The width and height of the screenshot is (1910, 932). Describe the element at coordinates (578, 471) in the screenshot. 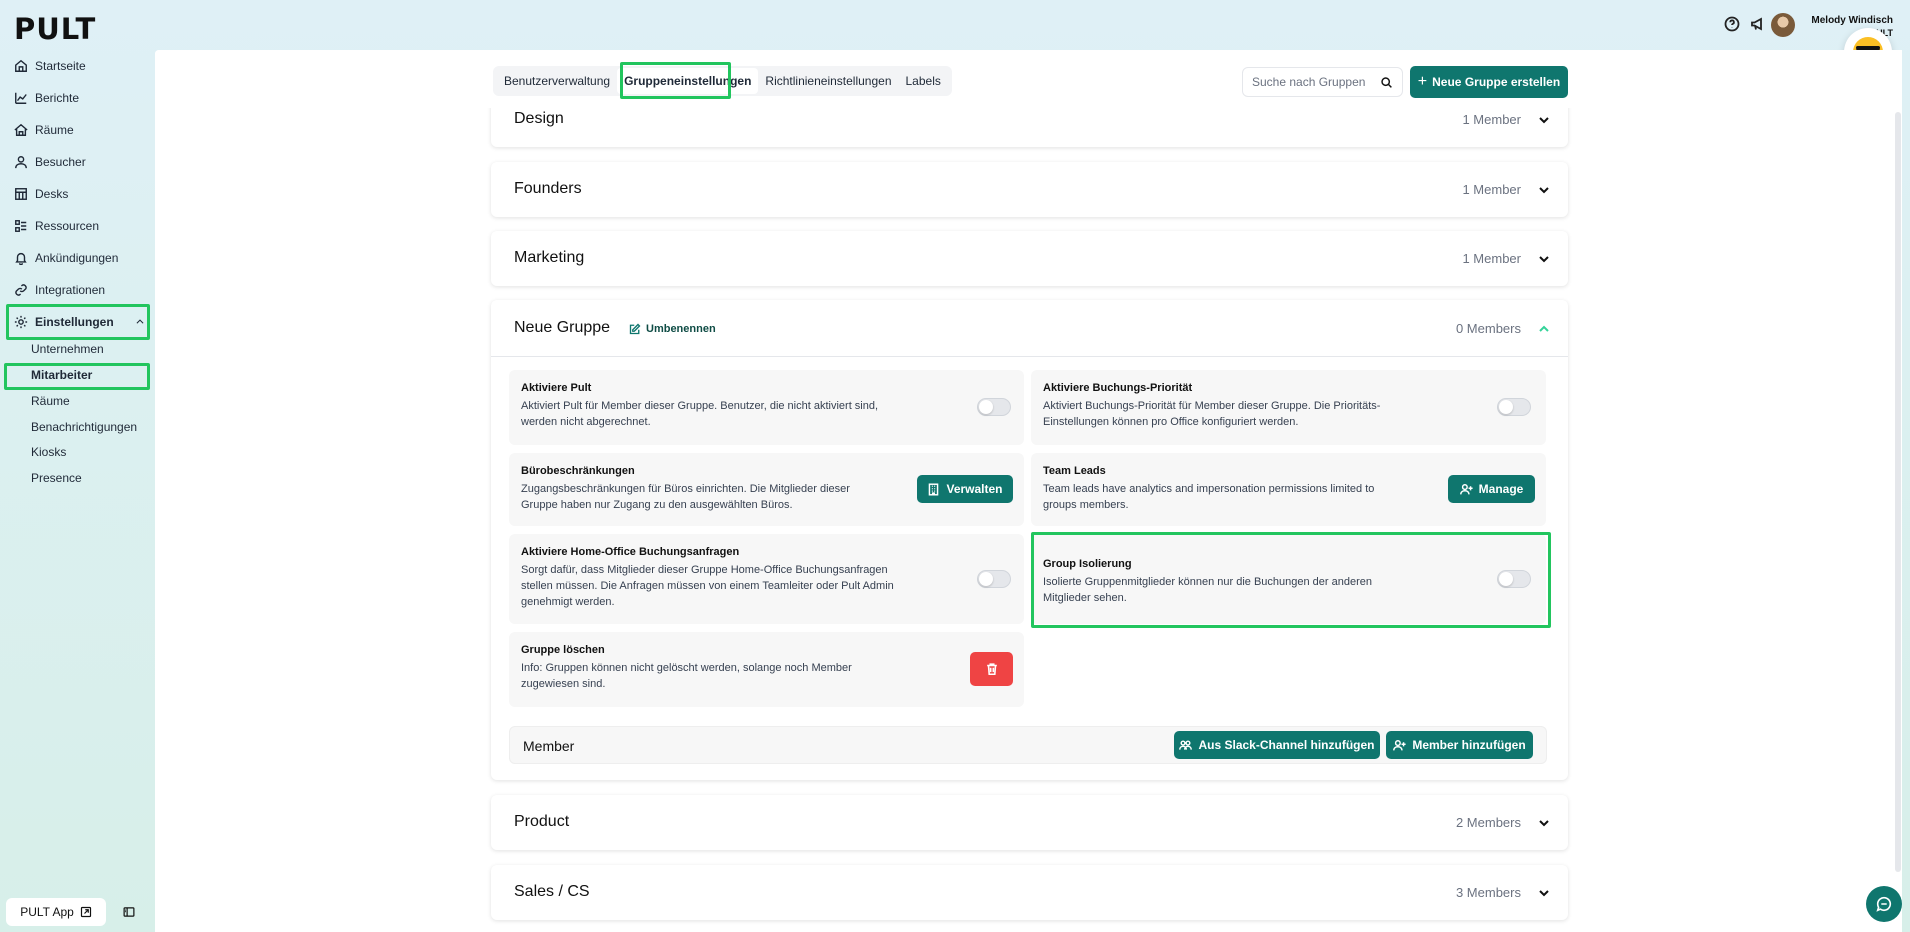

I see `setting-title: Bürobeschränkungen` at that location.